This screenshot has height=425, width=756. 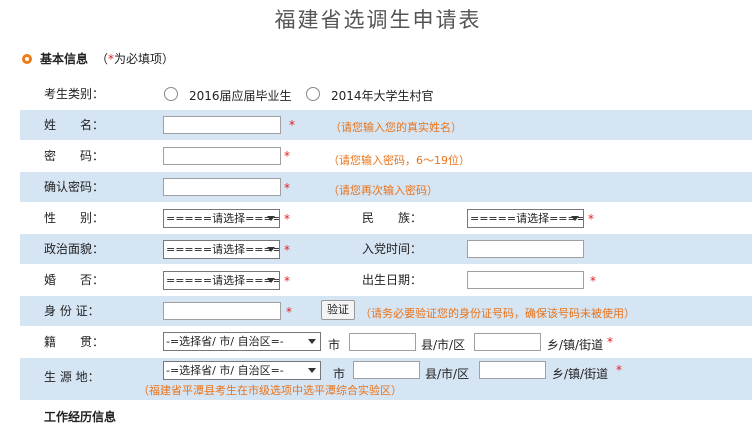 What do you see at coordinates (386, 370) in the screenshot?
I see `origin-city-input` at bounding box center [386, 370].